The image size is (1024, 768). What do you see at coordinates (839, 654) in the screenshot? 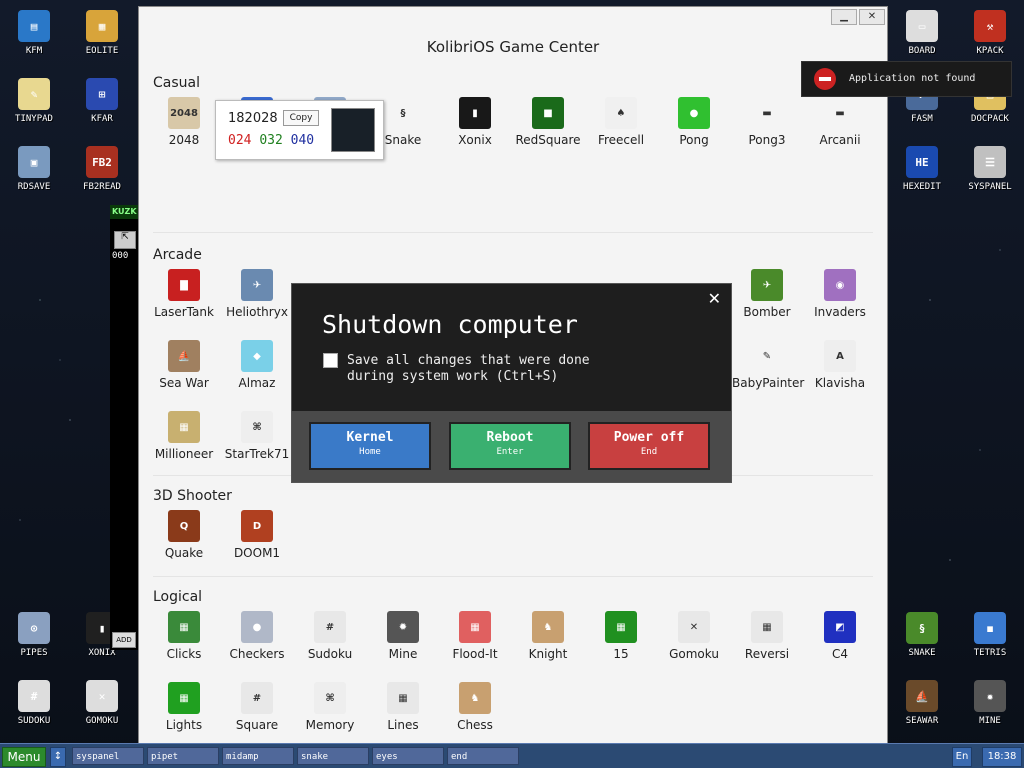
I see `game-label: C4` at bounding box center [839, 654].